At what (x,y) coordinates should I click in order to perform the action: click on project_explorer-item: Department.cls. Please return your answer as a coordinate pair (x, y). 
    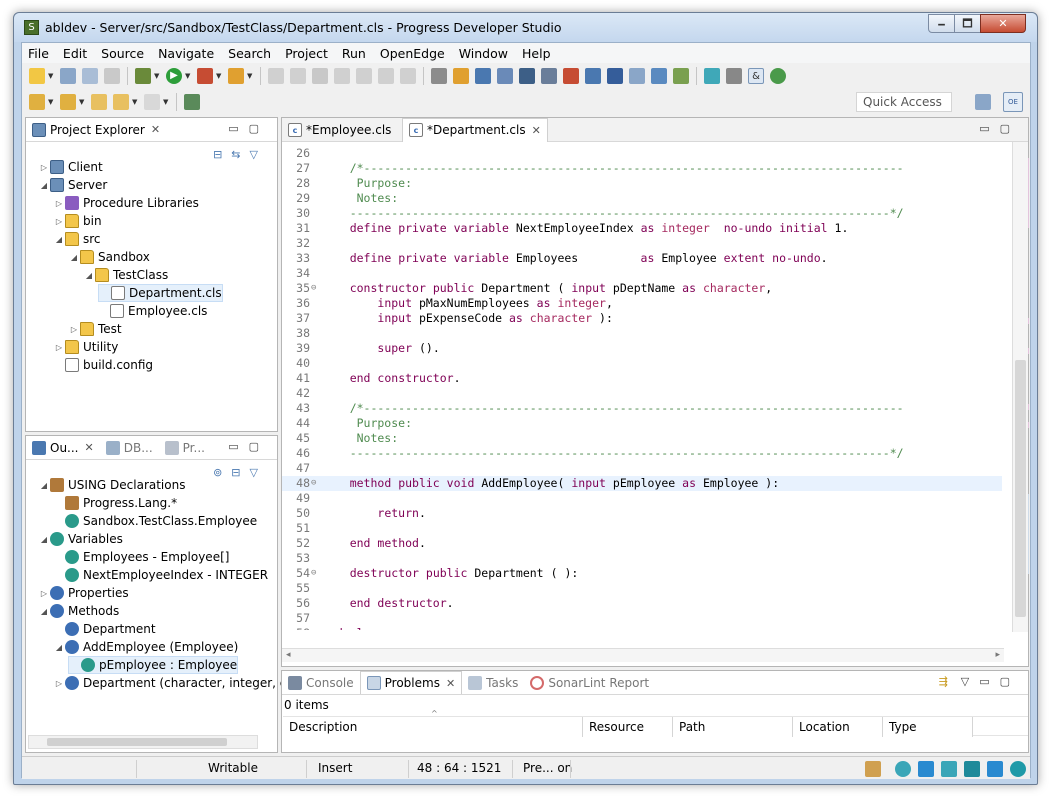
    Looking at the image, I should click on (160, 293).